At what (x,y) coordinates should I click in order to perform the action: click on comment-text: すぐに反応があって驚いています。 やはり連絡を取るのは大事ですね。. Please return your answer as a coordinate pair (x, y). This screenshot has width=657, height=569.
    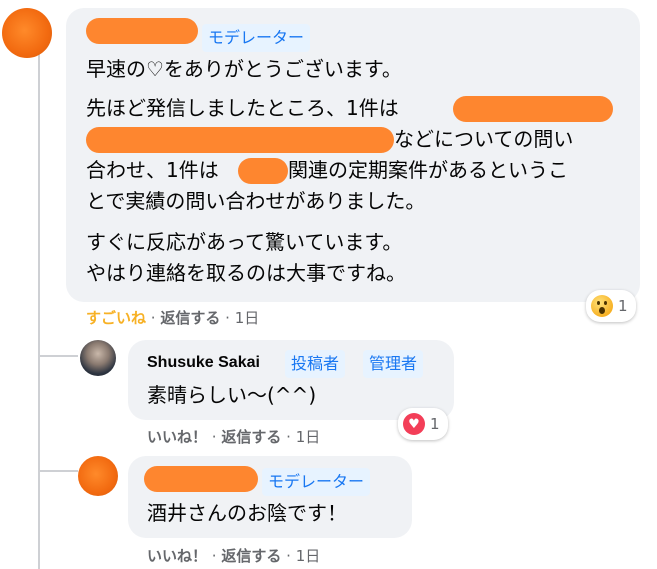
    Looking at the image, I should click on (246, 257).